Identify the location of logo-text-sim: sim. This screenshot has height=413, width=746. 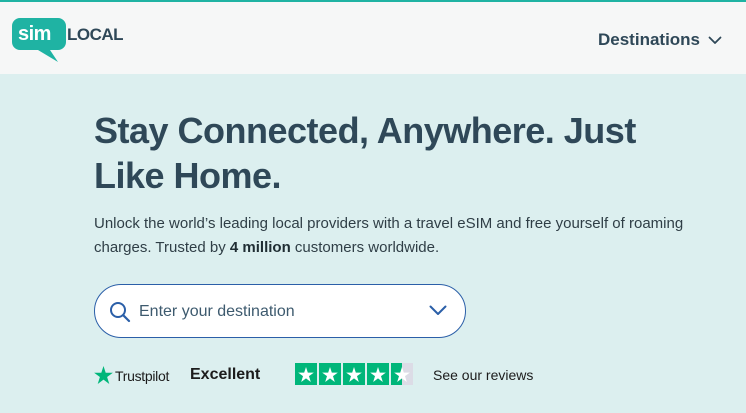
(34, 34).